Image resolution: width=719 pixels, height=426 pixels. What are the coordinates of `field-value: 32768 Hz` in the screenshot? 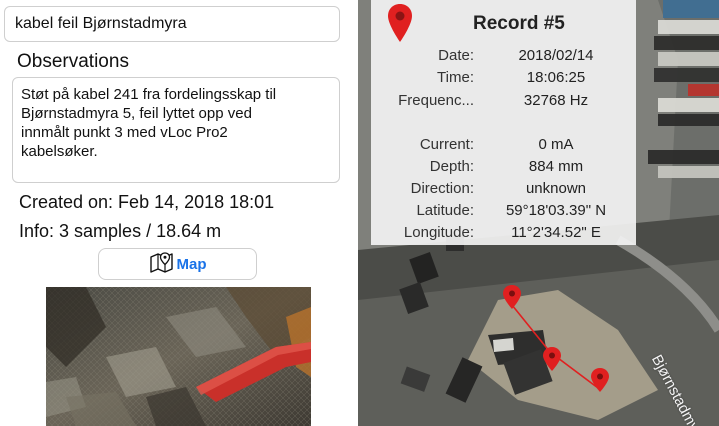 It's located at (556, 100).